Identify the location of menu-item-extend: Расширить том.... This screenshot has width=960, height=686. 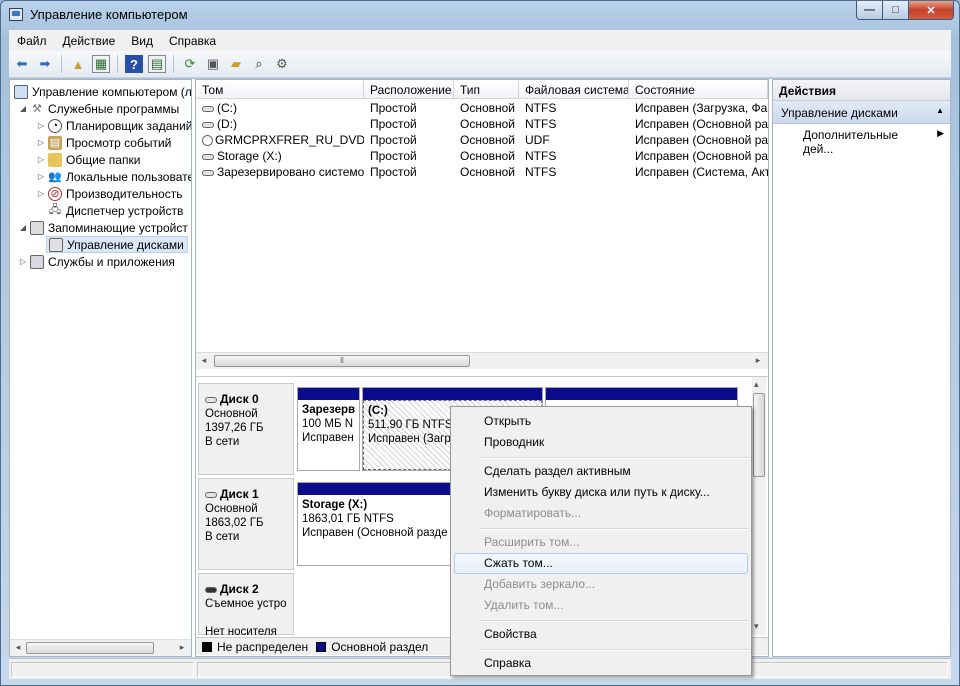
(601, 542).